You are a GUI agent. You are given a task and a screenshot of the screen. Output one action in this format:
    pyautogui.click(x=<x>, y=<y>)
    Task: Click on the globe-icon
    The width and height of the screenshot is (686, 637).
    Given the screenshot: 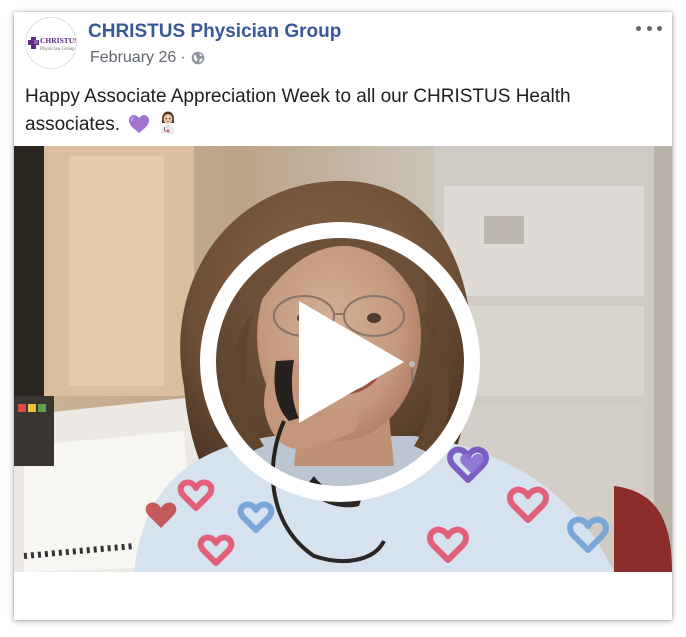 What is the action you would take?
    pyautogui.click(x=198, y=58)
    